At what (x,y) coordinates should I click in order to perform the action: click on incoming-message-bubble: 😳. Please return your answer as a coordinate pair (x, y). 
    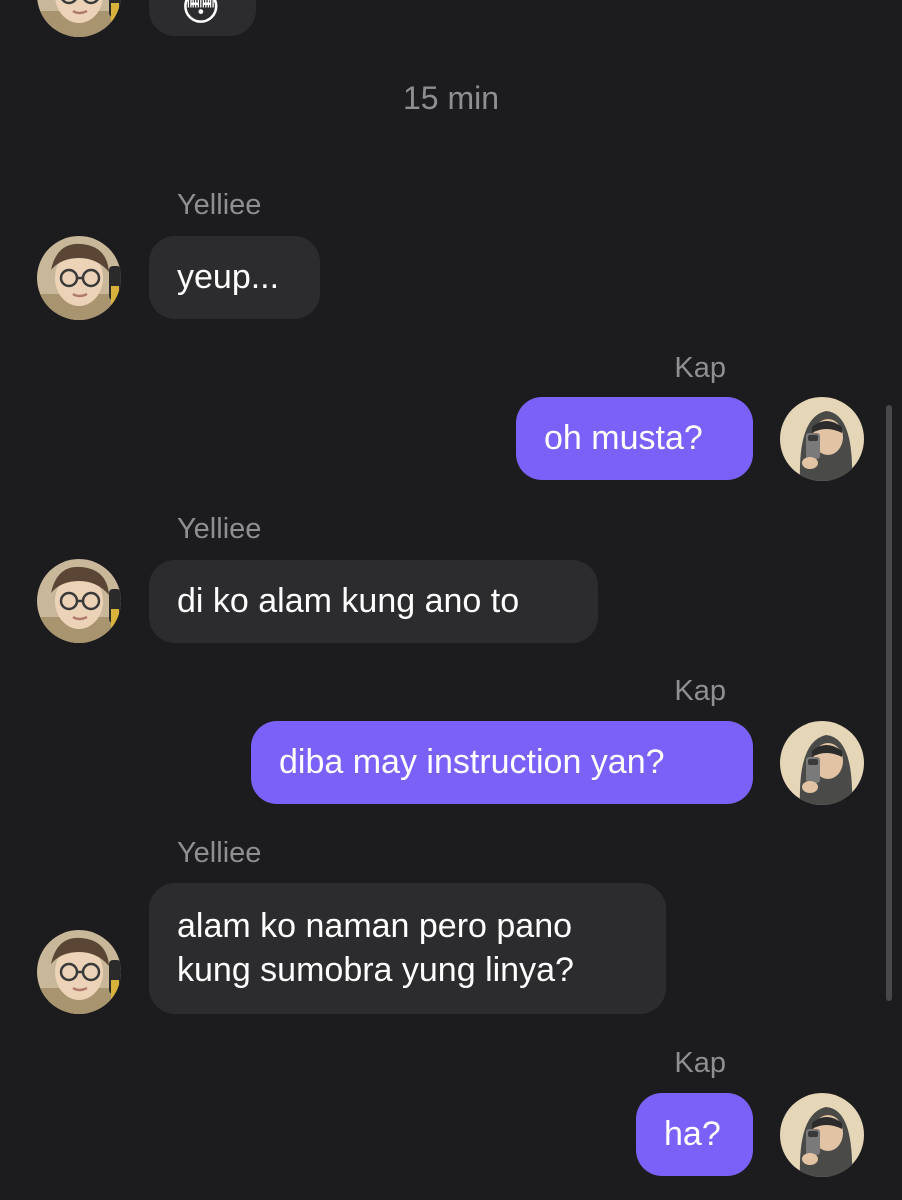
    Looking at the image, I should click on (202, 18).